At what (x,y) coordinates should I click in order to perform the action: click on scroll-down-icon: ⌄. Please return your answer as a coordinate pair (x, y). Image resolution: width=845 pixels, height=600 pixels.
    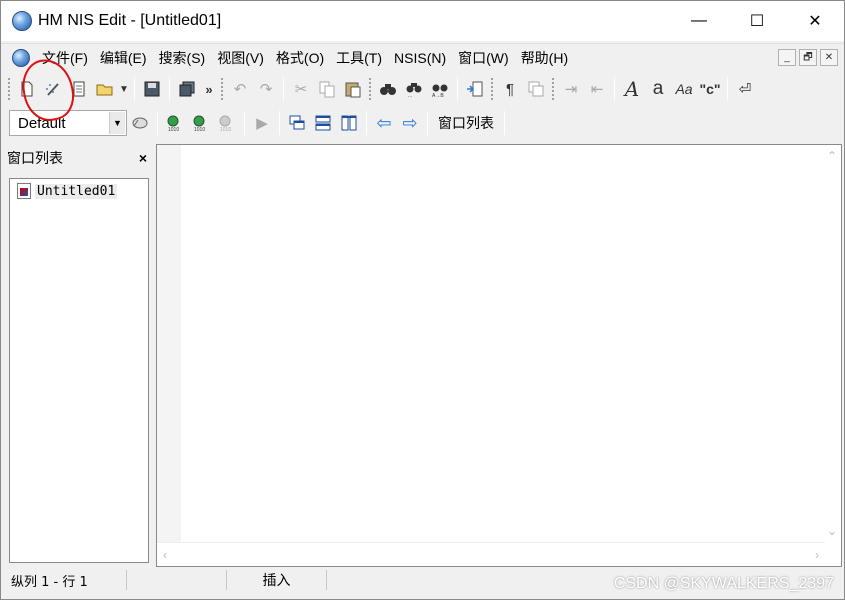
    Looking at the image, I should click on (832, 531).